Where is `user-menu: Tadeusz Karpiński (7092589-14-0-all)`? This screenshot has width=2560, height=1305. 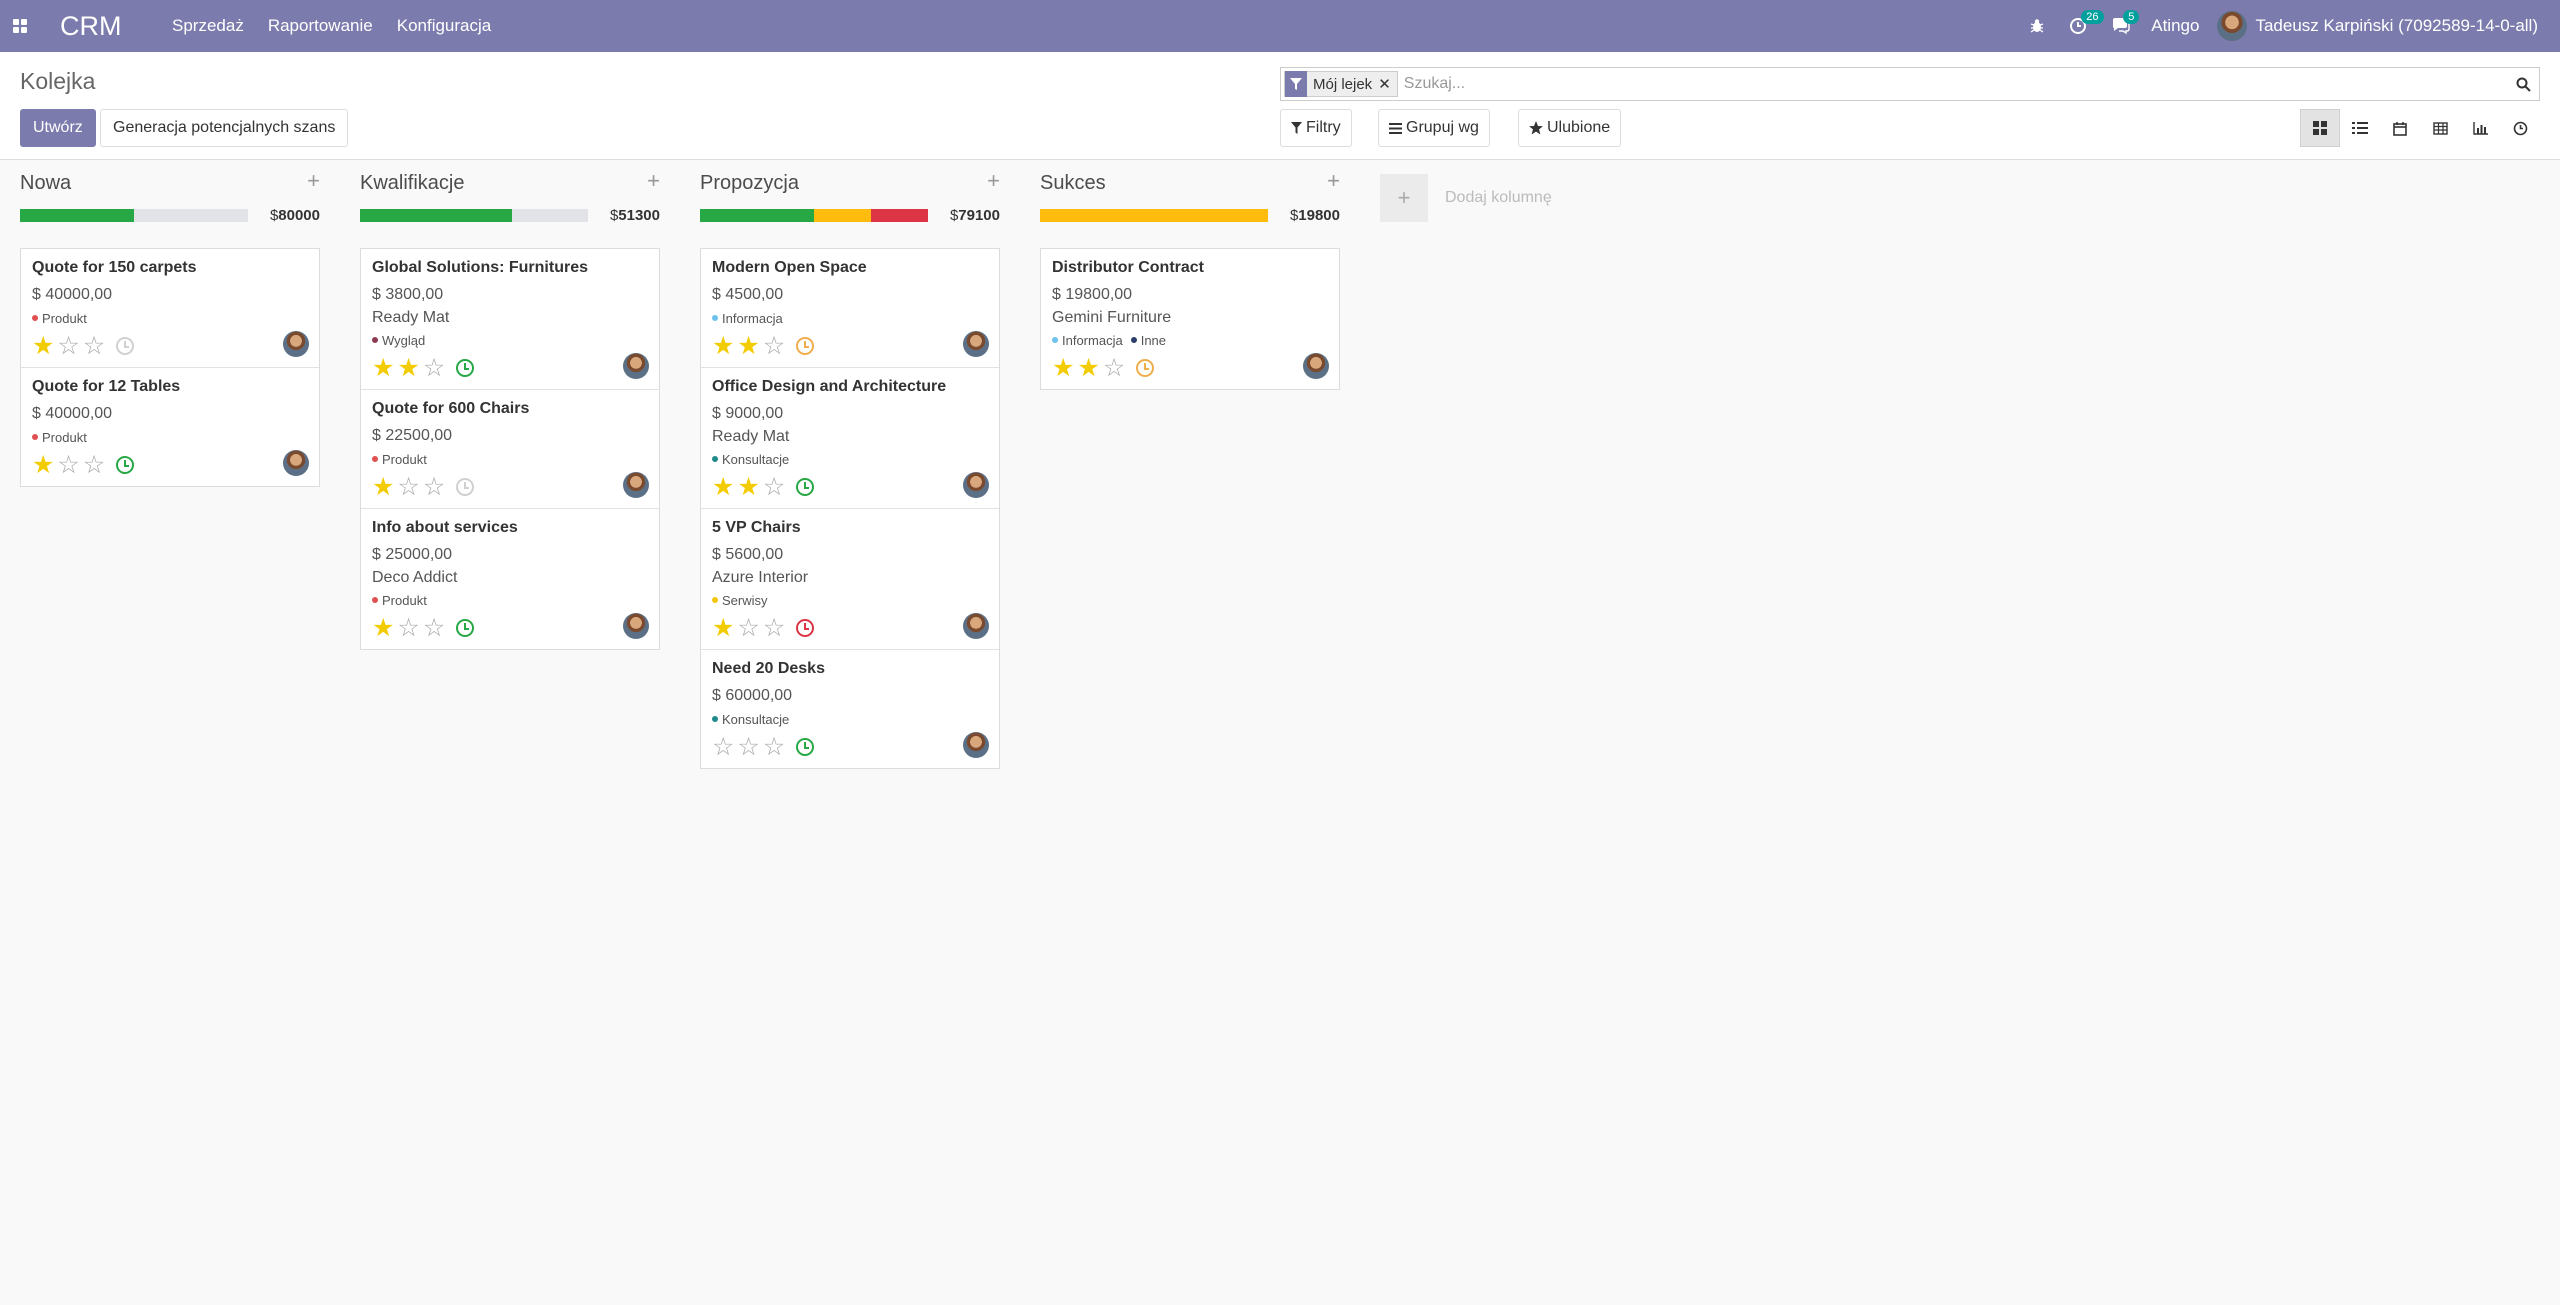 user-menu: Tadeusz Karpiński (7092589-14-0-all) is located at coordinates (2388, 26).